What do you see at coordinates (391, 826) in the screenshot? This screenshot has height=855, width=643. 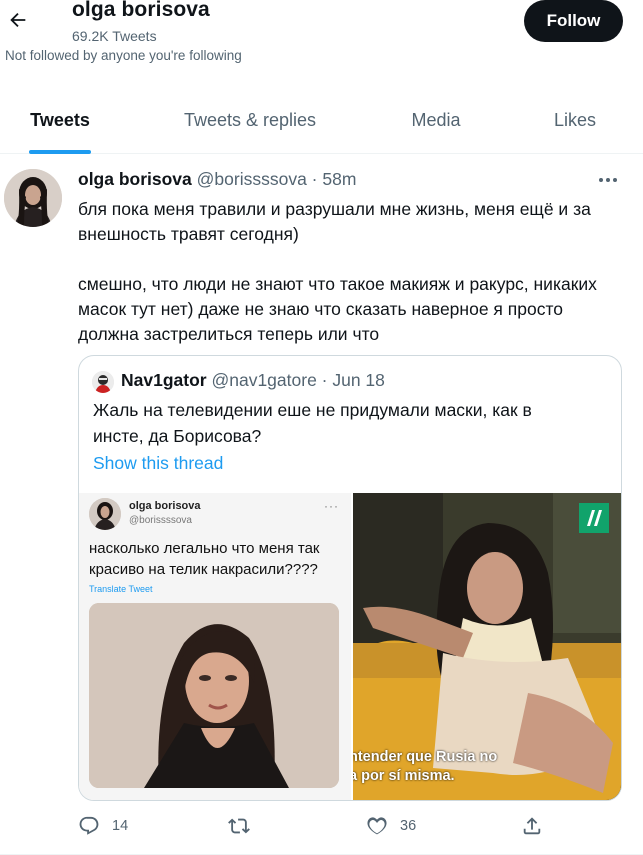 I see `like-button: 36` at bounding box center [391, 826].